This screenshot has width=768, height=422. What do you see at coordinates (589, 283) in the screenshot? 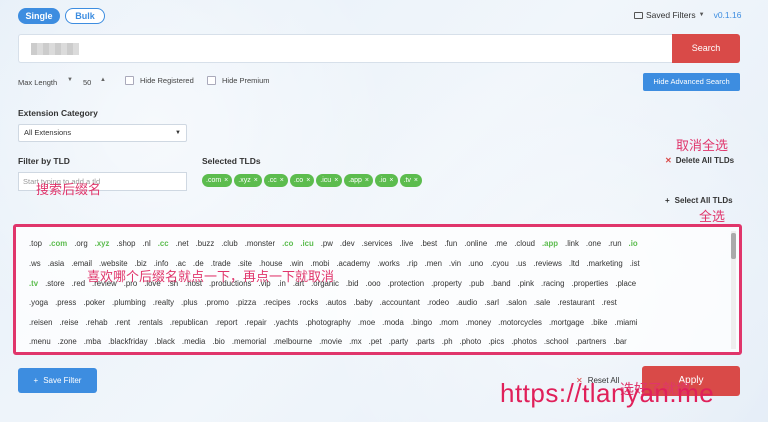
I see `tld-option: .properties` at bounding box center [589, 283].